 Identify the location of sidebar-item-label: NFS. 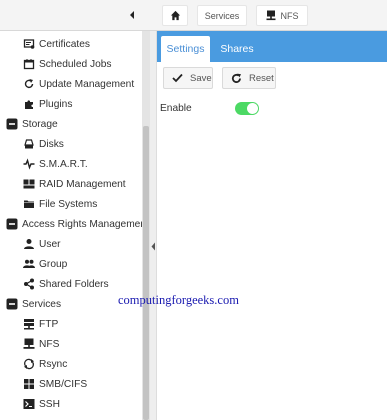
(49, 344).